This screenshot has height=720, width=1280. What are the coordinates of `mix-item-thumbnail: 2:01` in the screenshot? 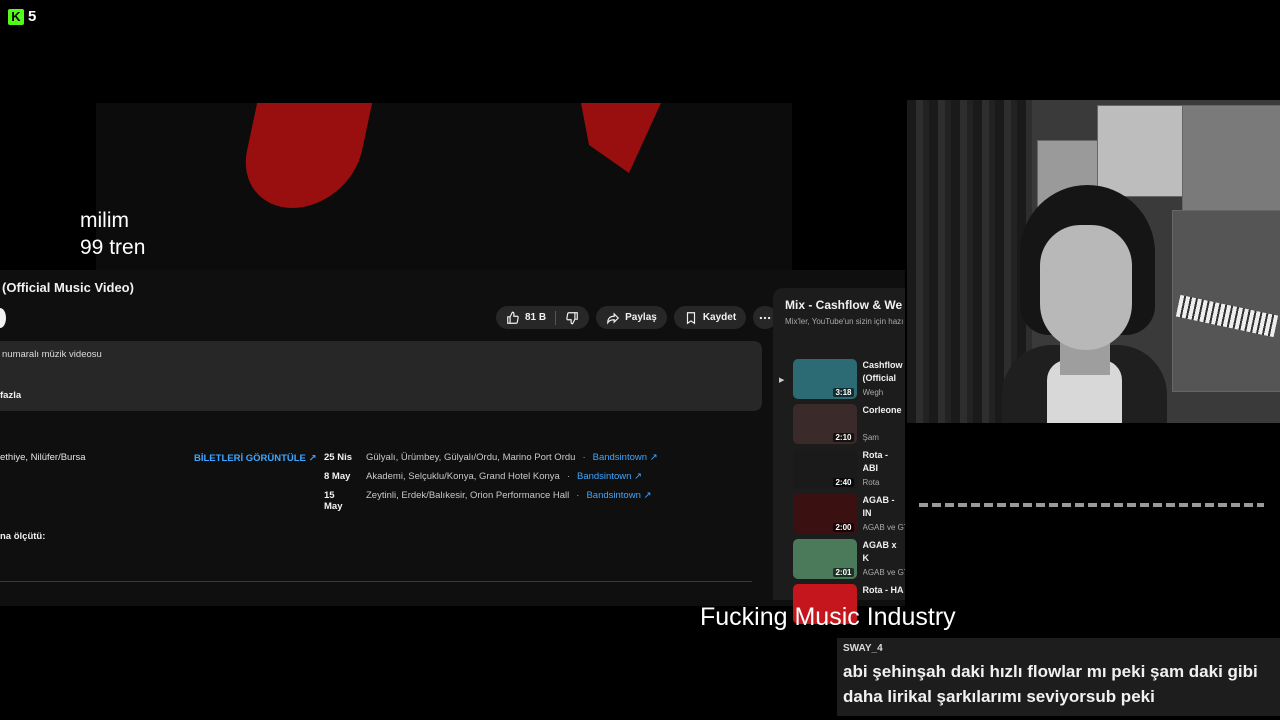 It's located at (824, 559).